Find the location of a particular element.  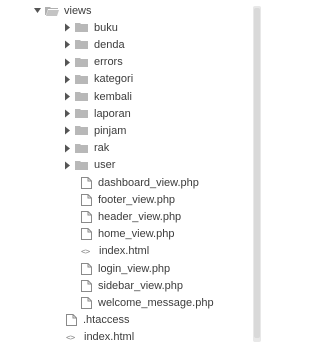

scrollbar-thumb is located at coordinates (257, 173).